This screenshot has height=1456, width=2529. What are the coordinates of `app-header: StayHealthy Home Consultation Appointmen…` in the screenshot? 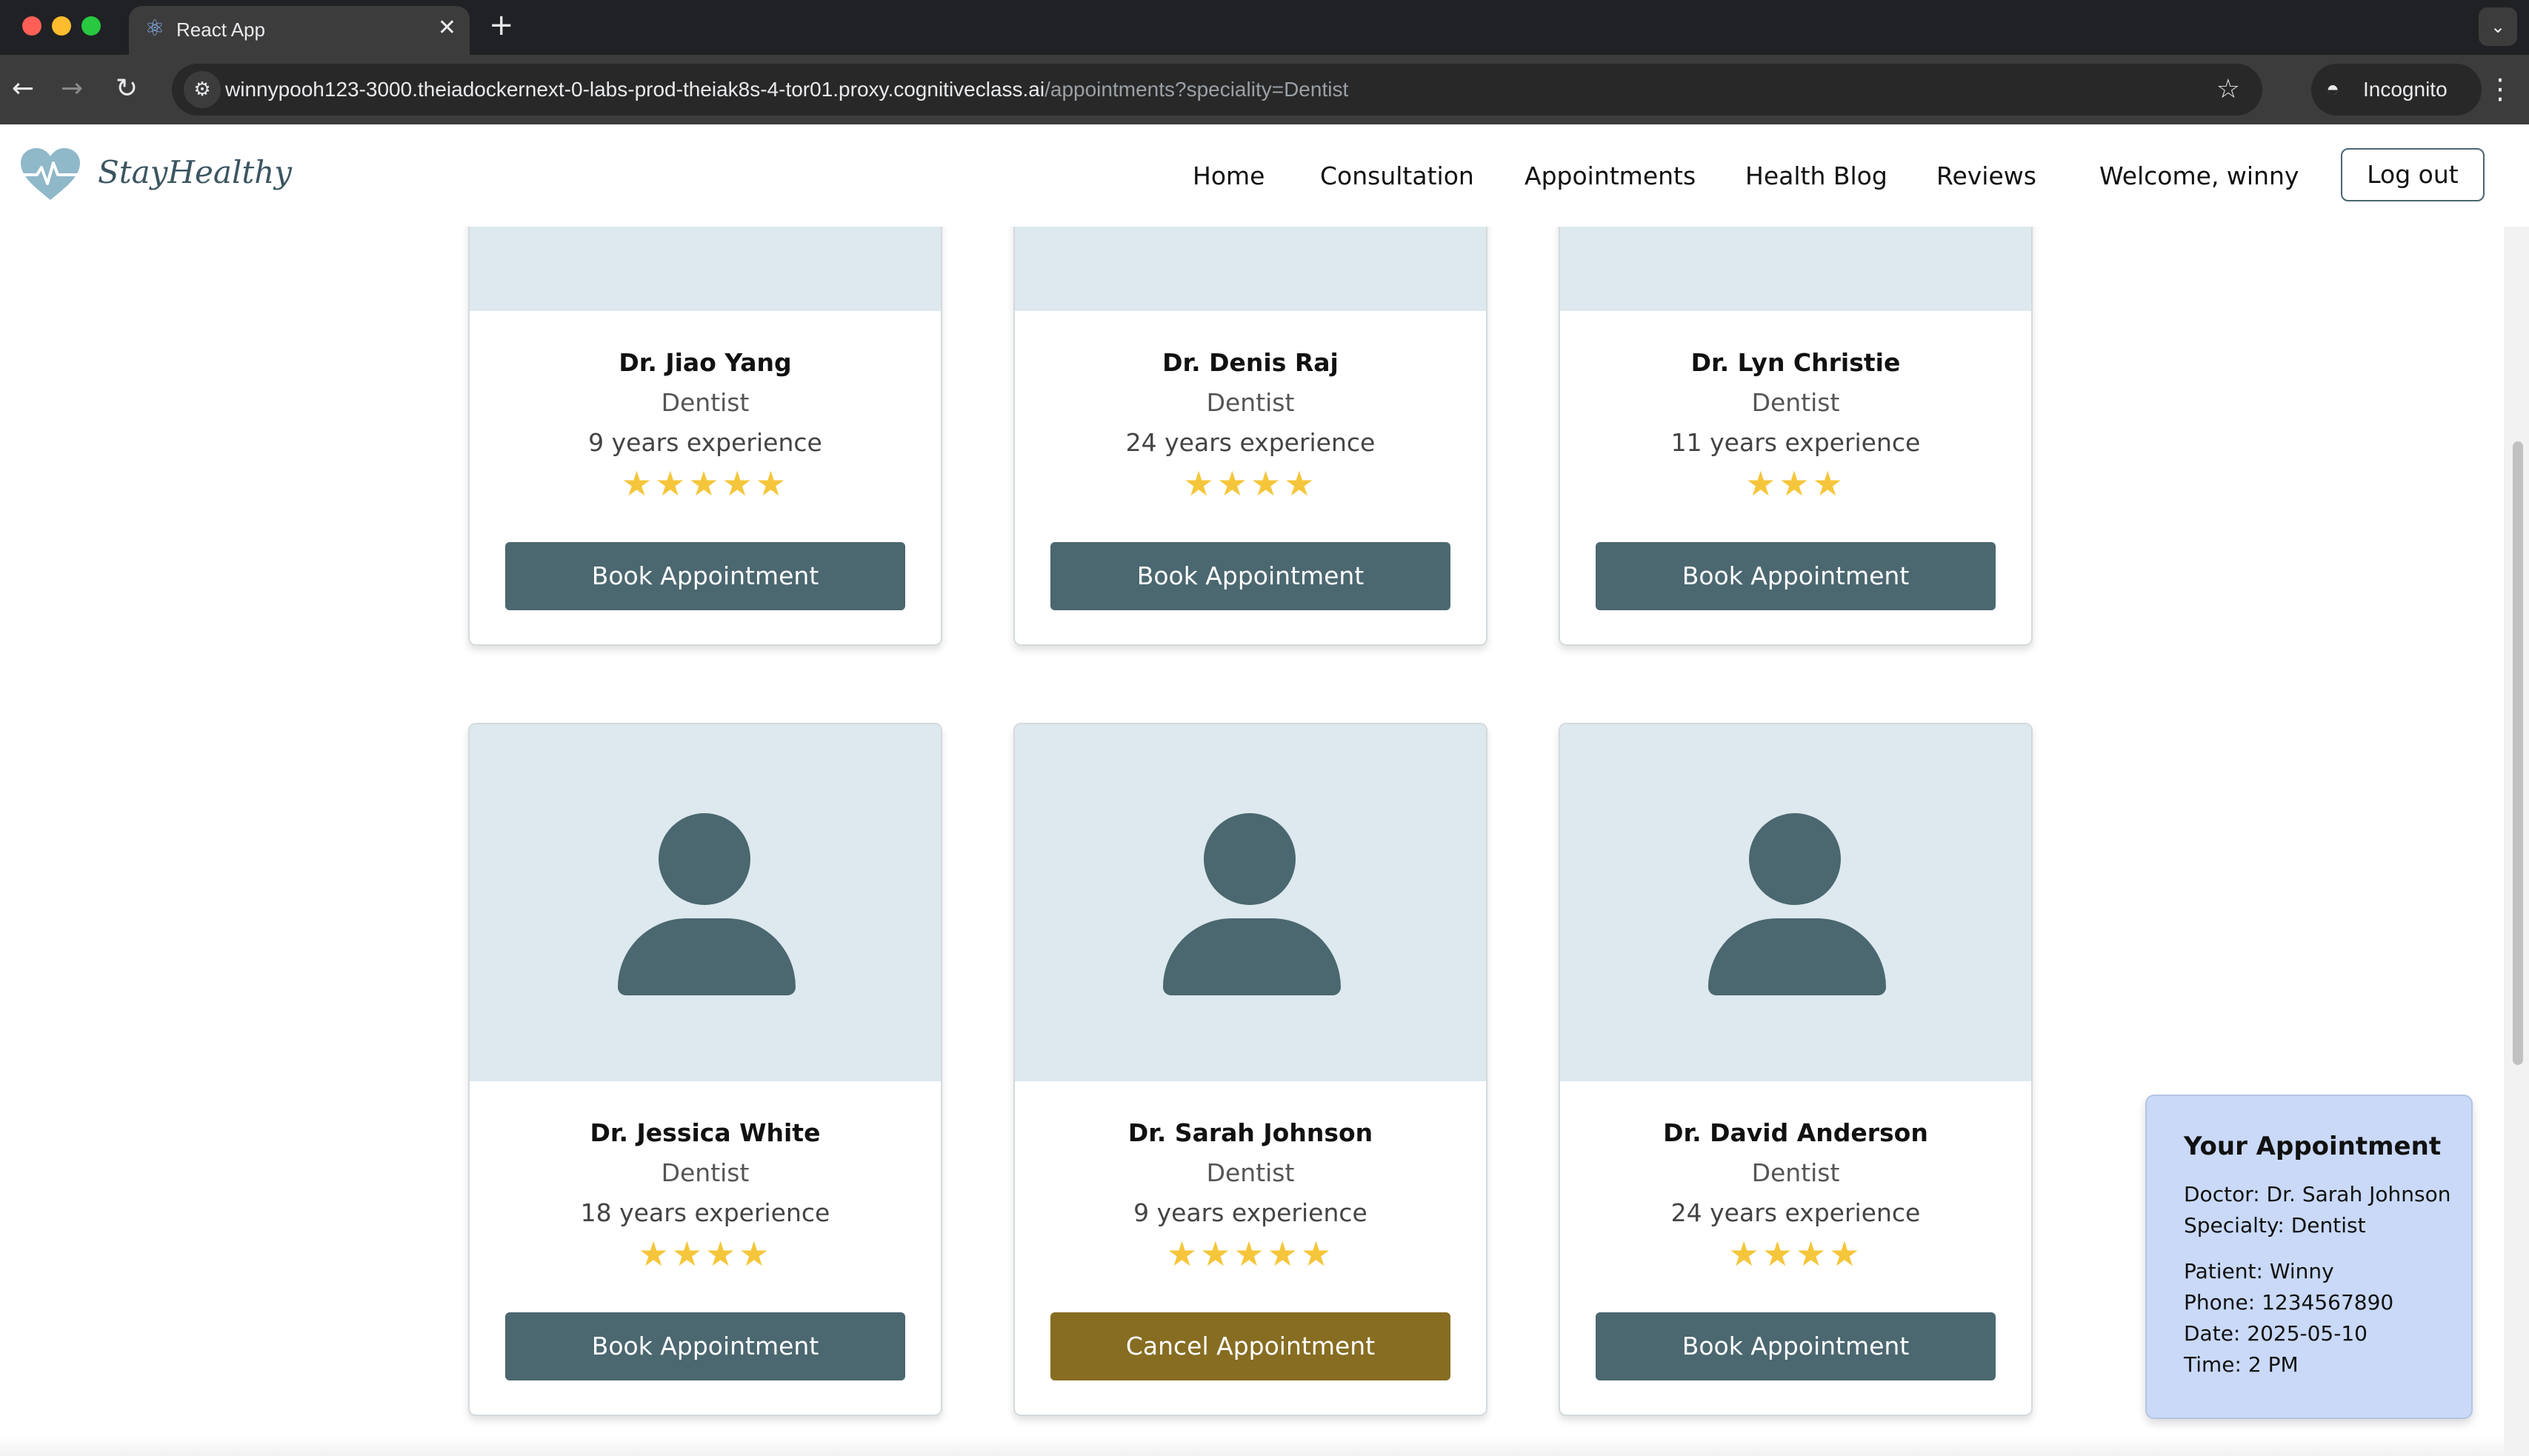 It's located at (1252, 175).